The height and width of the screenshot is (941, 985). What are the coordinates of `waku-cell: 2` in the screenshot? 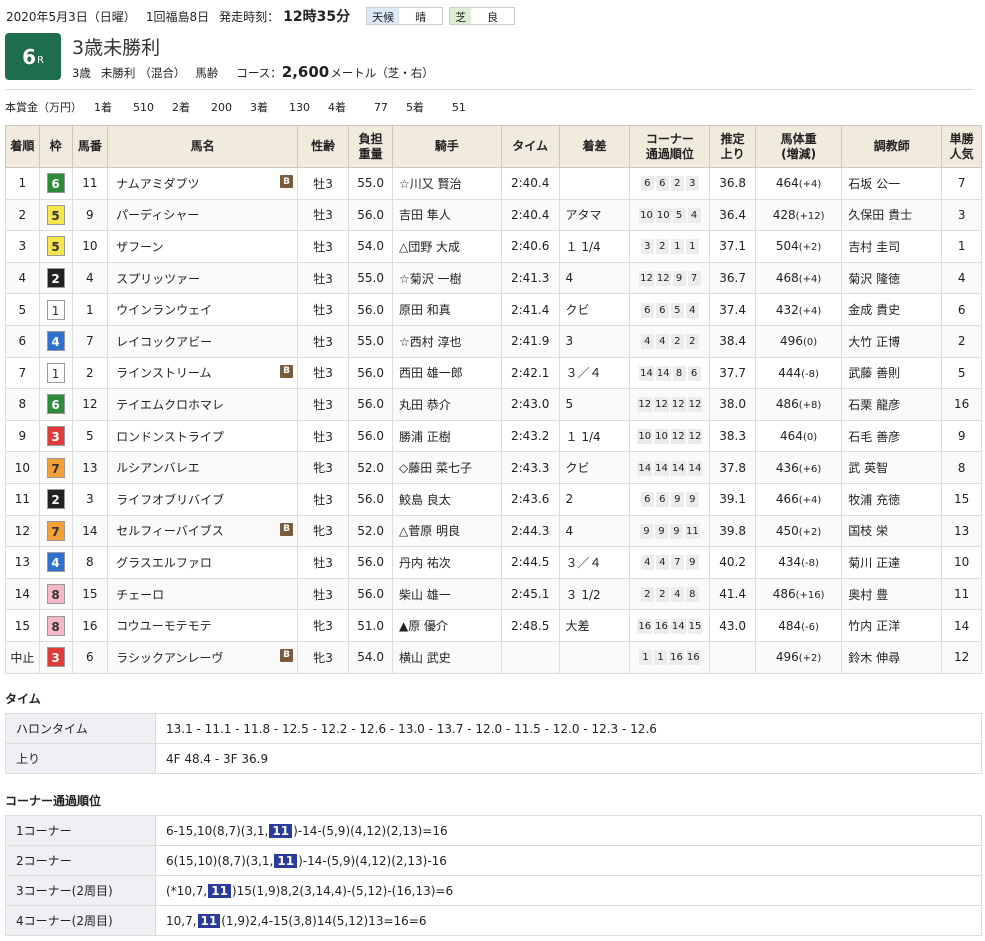 It's located at (55, 278).